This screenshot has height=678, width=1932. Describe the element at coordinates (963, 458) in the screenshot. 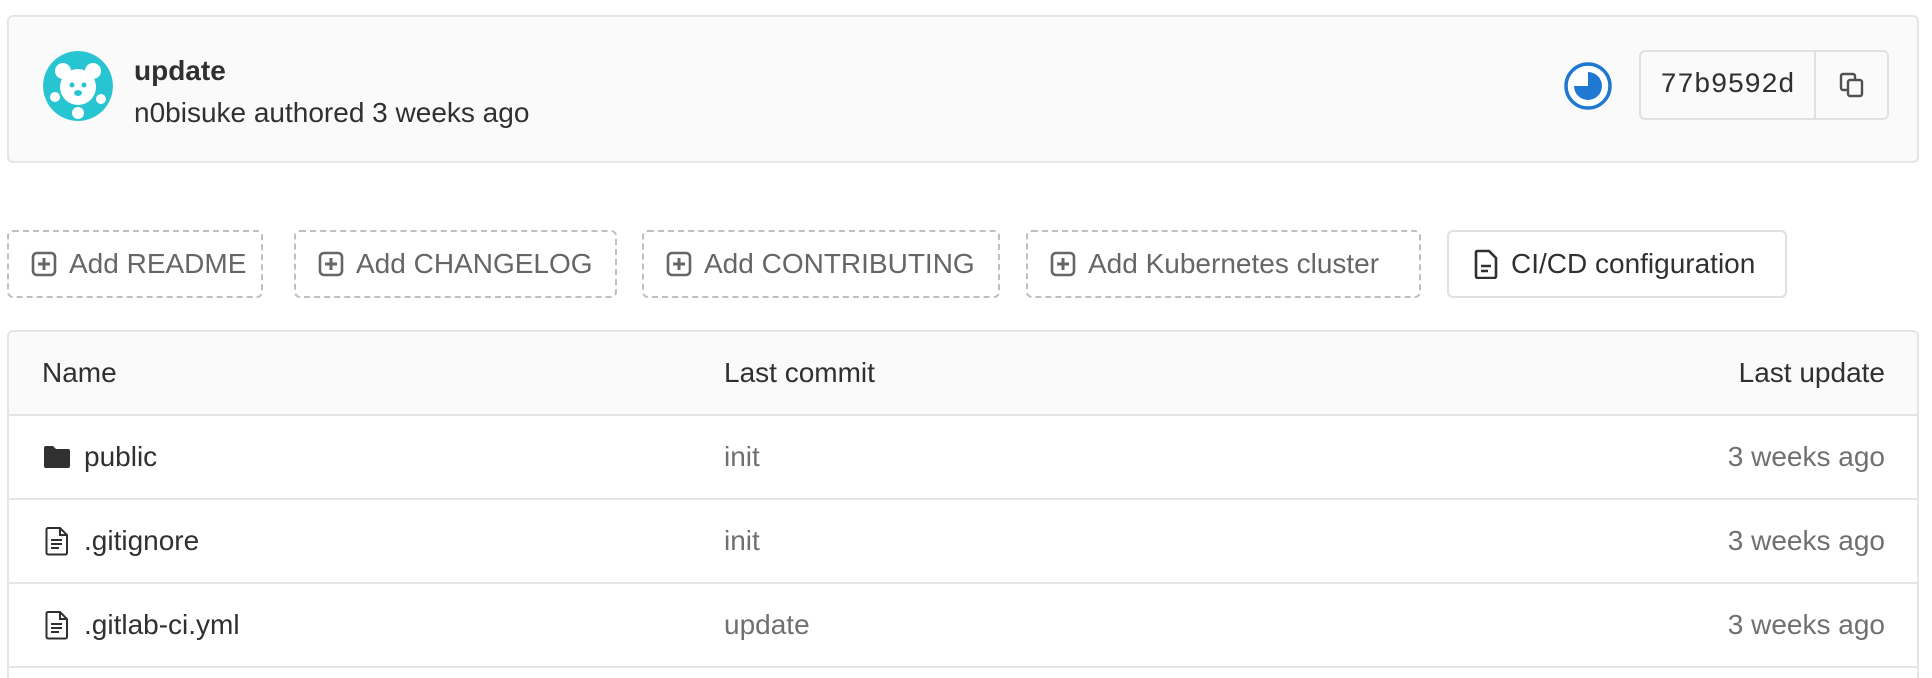

I see `table-row: public init 3 weeks ago` at that location.